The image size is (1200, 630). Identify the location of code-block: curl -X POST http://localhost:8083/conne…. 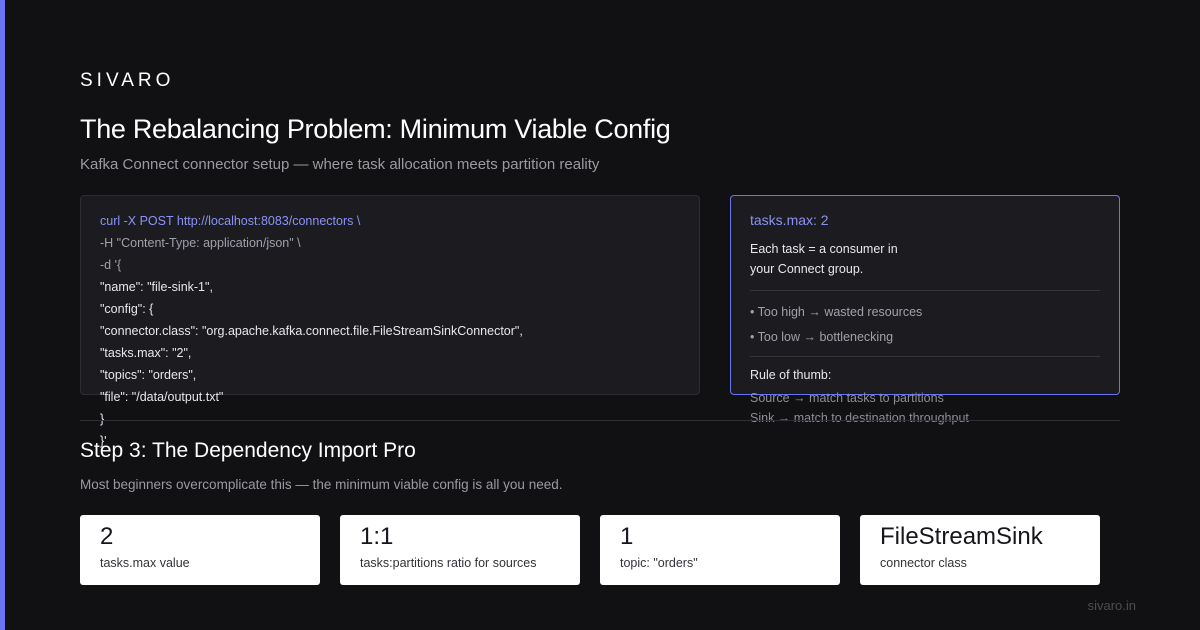
(311, 331).